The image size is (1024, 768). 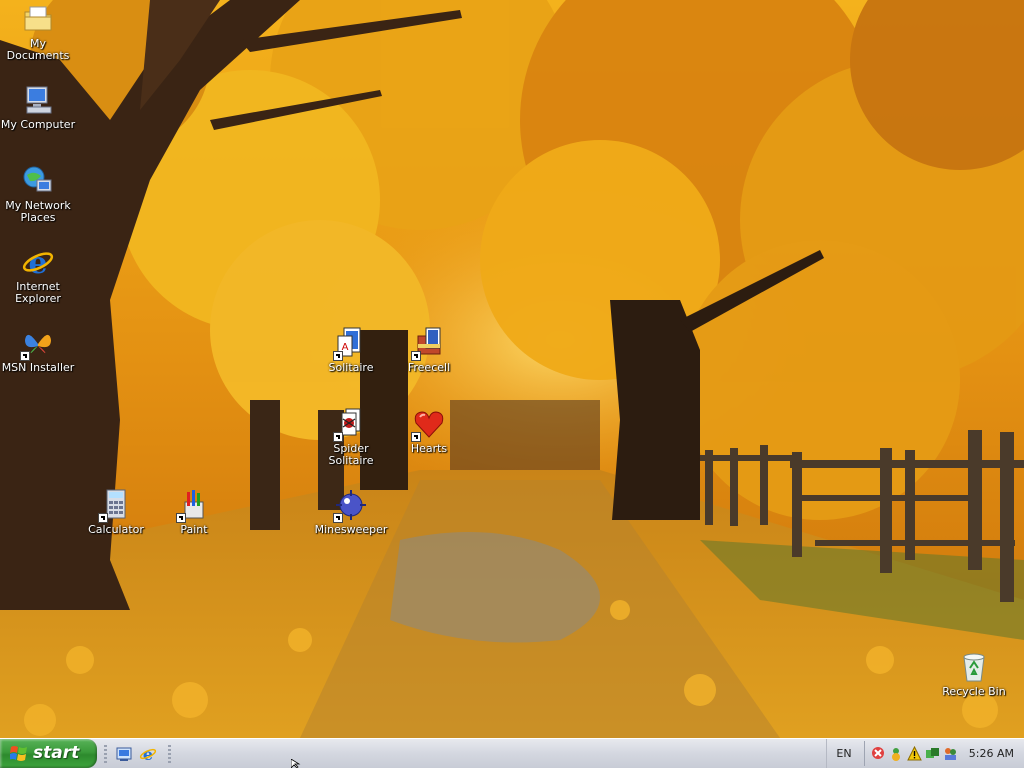 I want to click on calculator-icon, so click(x=115, y=505).